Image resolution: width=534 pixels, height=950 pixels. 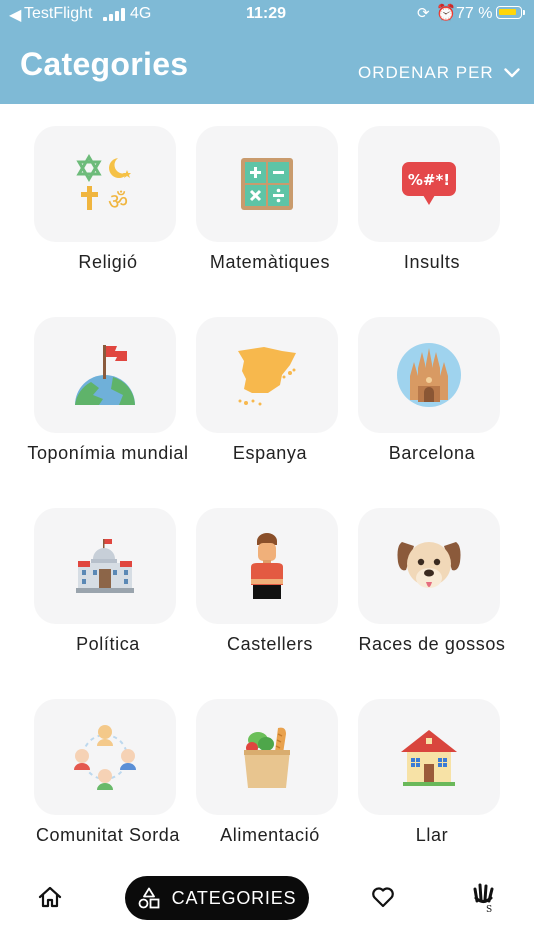 I want to click on page-title: Categories, so click(x=104, y=64).